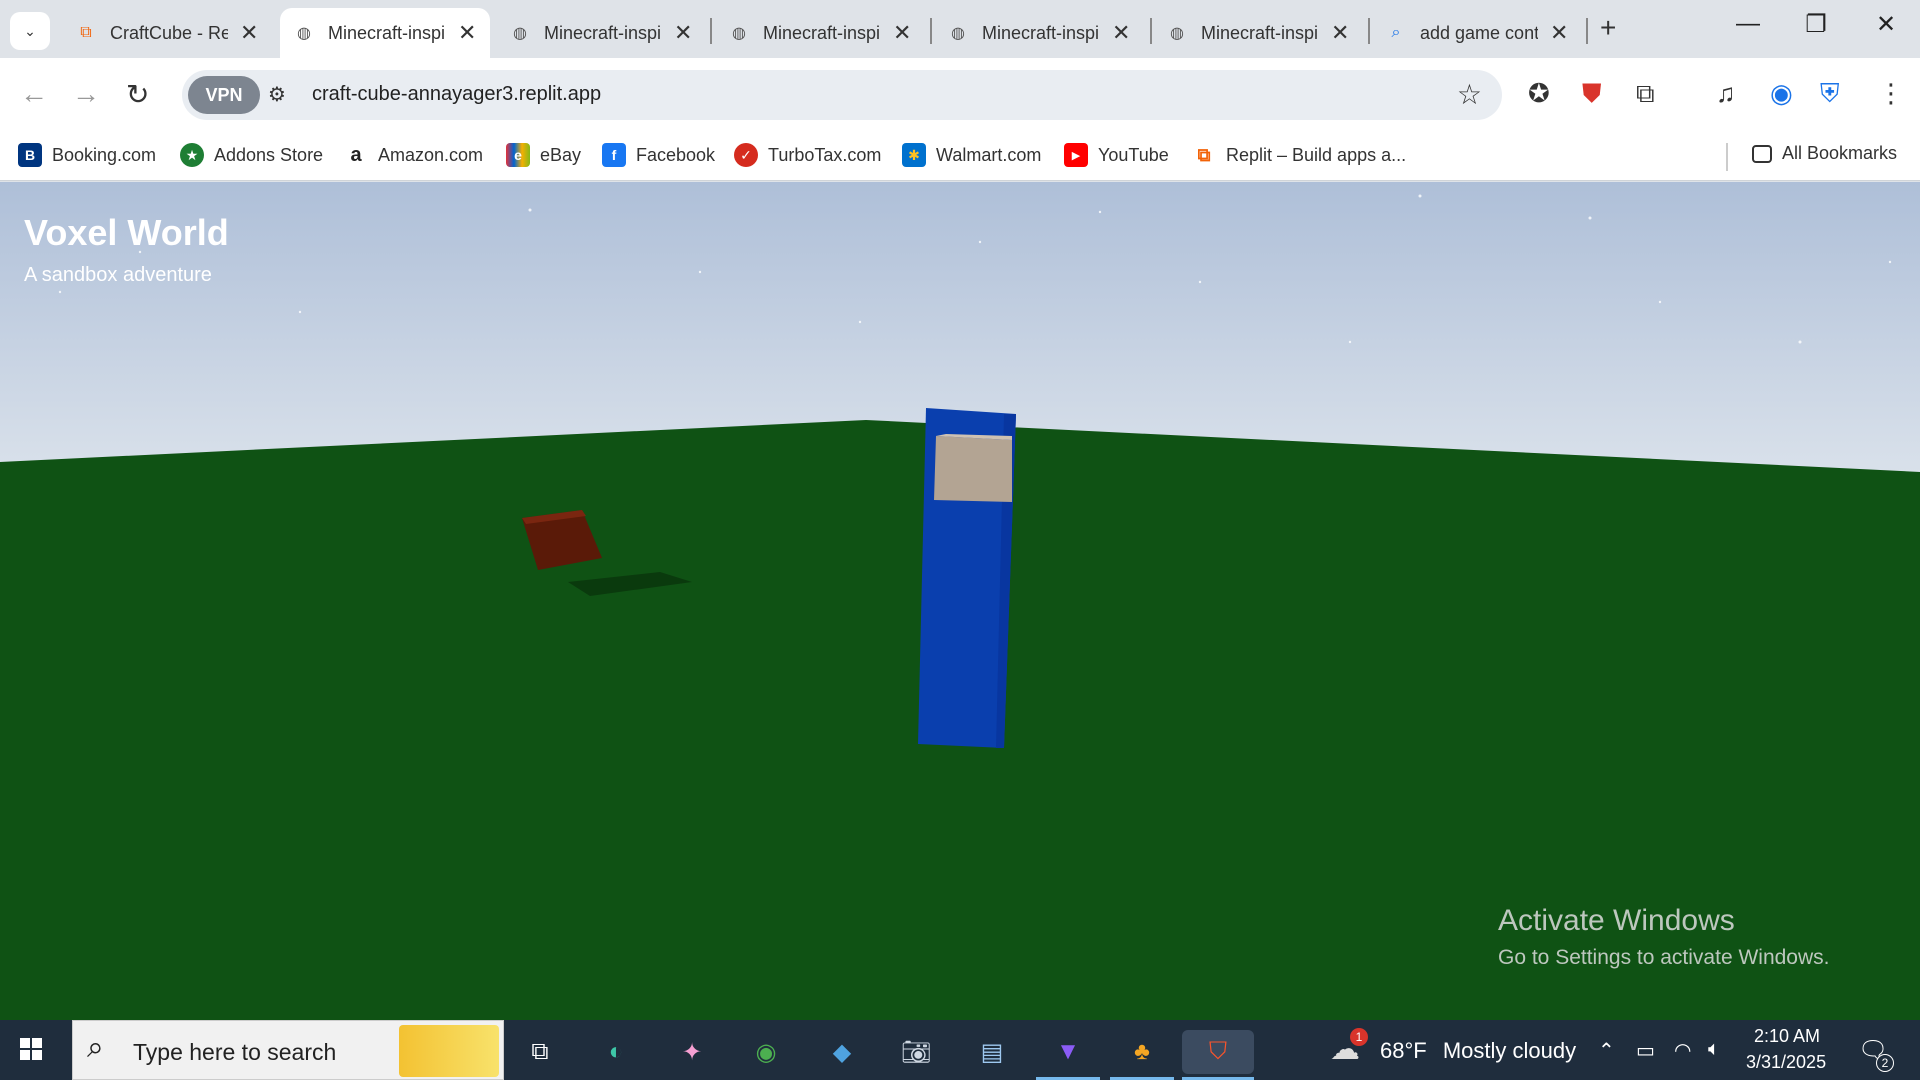 Image resolution: width=1920 pixels, height=1080 pixels. I want to click on vpn-label: VPN, so click(224, 94).